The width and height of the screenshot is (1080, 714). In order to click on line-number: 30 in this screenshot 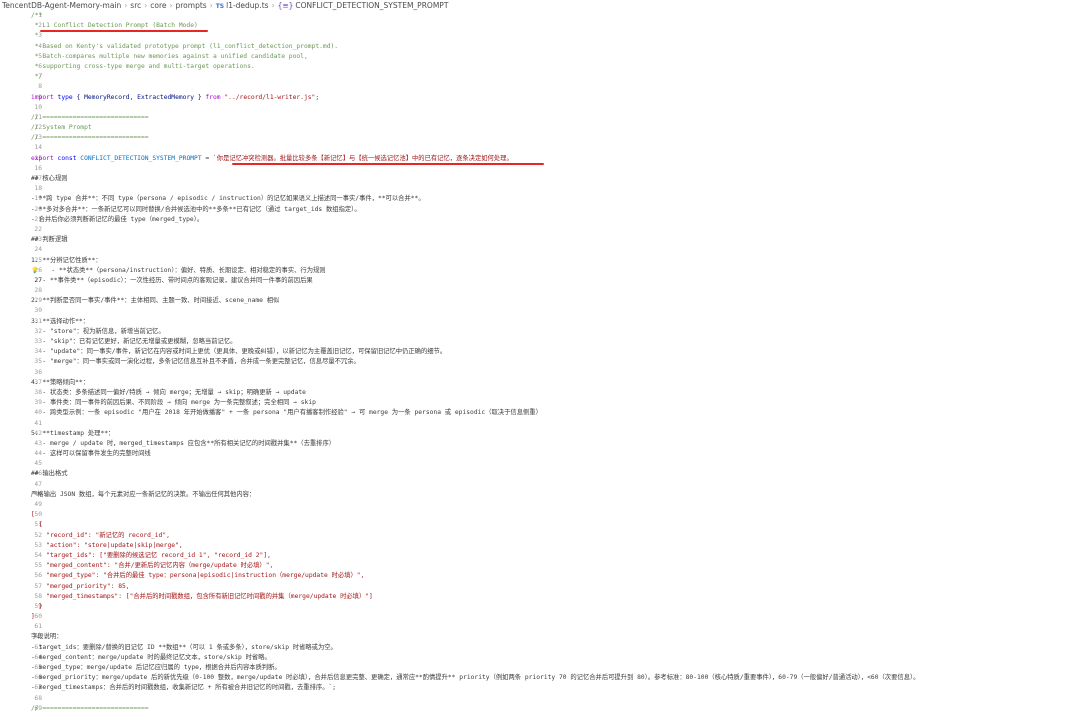, I will do `click(38, 311)`.